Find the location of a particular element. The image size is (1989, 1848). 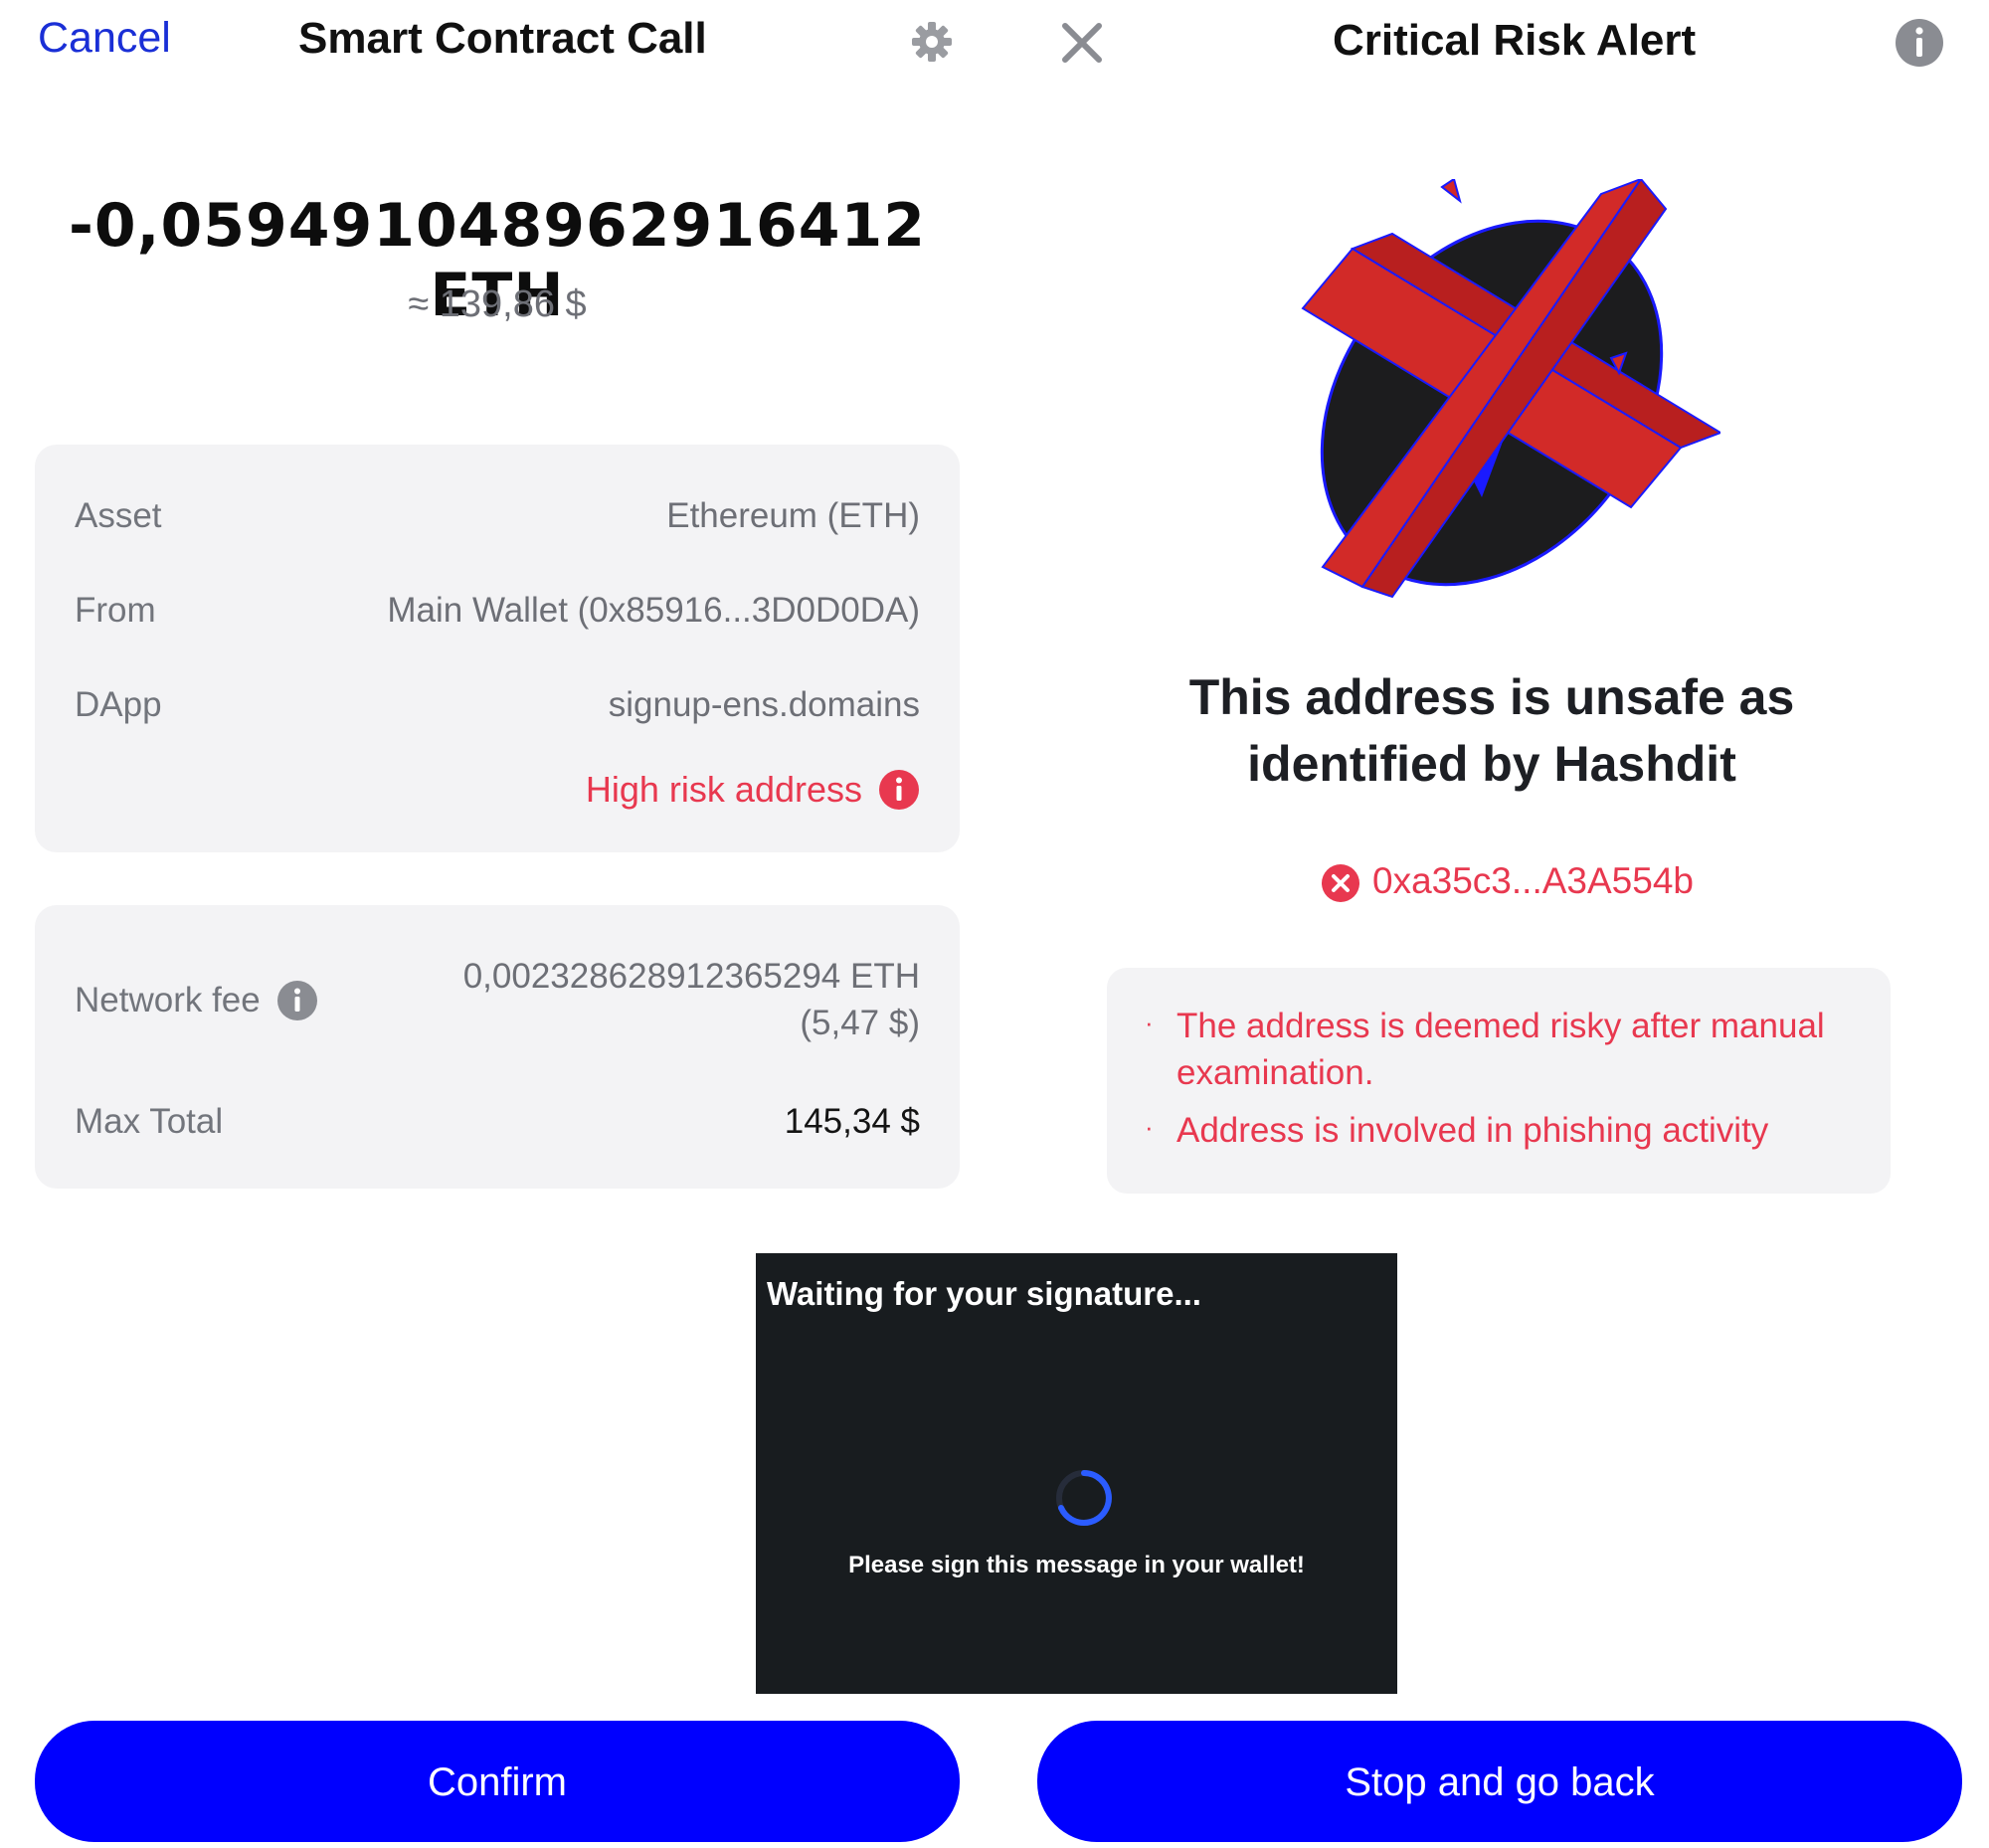

warning-line-2: identified by Hashdit is located at coordinates (1491, 764).